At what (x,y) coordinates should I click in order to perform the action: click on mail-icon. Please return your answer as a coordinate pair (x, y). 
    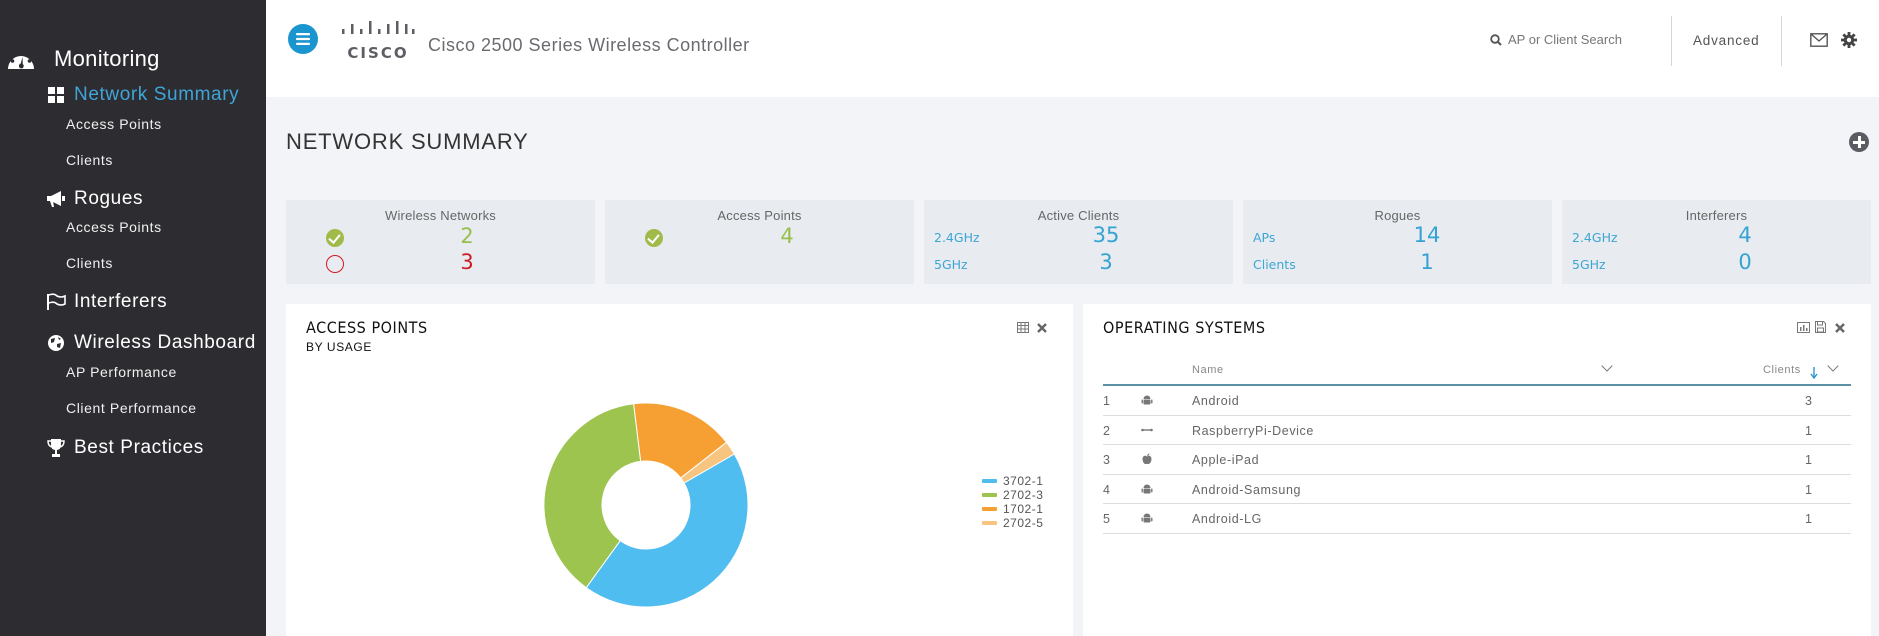
    Looking at the image, I should click on (1819, 40).